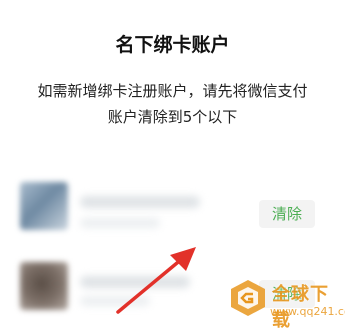 The width and height of the screenshot is (345, 333). I want to click on dialog-title: 名下绑卡账户, so click(172, 45).